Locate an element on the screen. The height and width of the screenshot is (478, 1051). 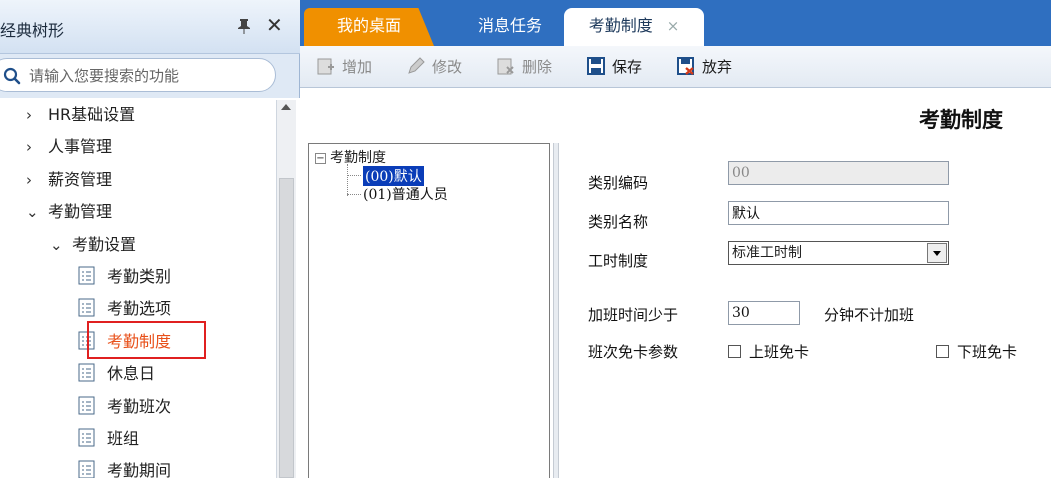
sidebar-item-shifts: 考勤班次 is located at coordinates (124, 407).